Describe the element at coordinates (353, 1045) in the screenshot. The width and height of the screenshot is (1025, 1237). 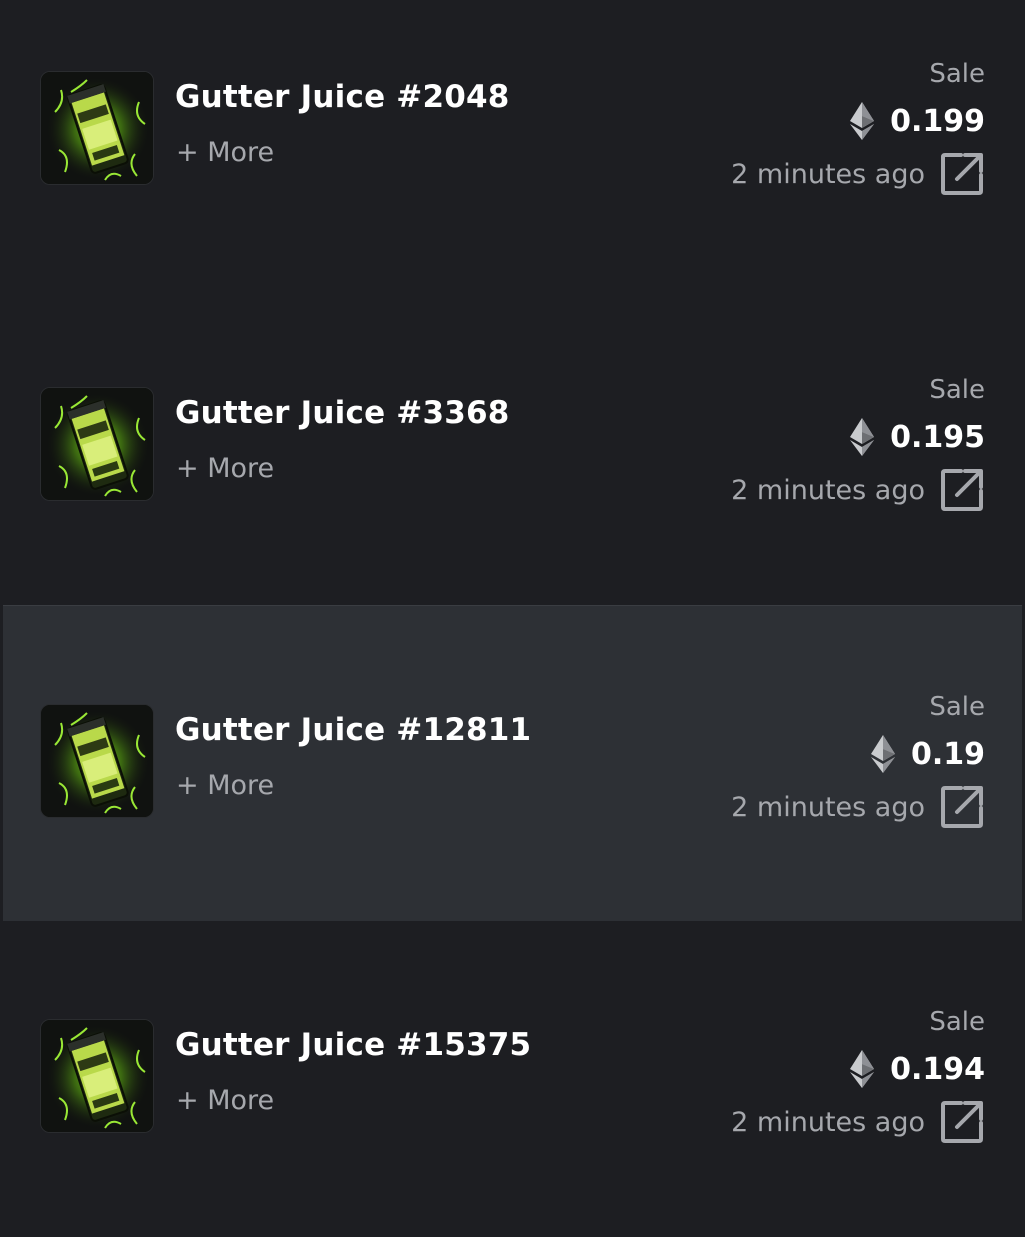
I see `nft-title: Gutter Juice #15375` at that location.